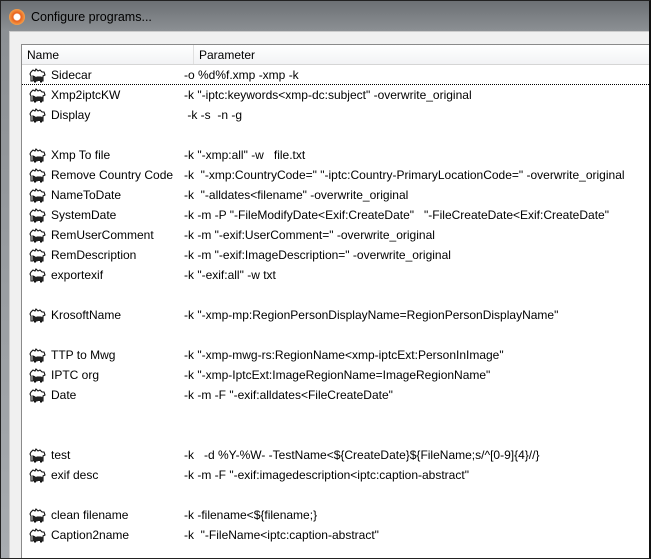 This screenshot has height=559, width=651. I want to click on program-name: NameToDate, so click(86, 195).